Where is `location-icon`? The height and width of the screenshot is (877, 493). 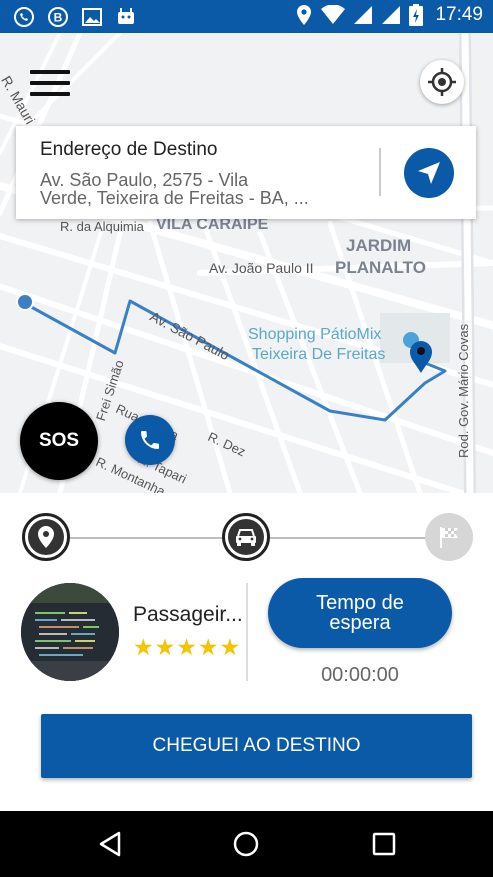 location-icon is located at coordinates (304, 15).